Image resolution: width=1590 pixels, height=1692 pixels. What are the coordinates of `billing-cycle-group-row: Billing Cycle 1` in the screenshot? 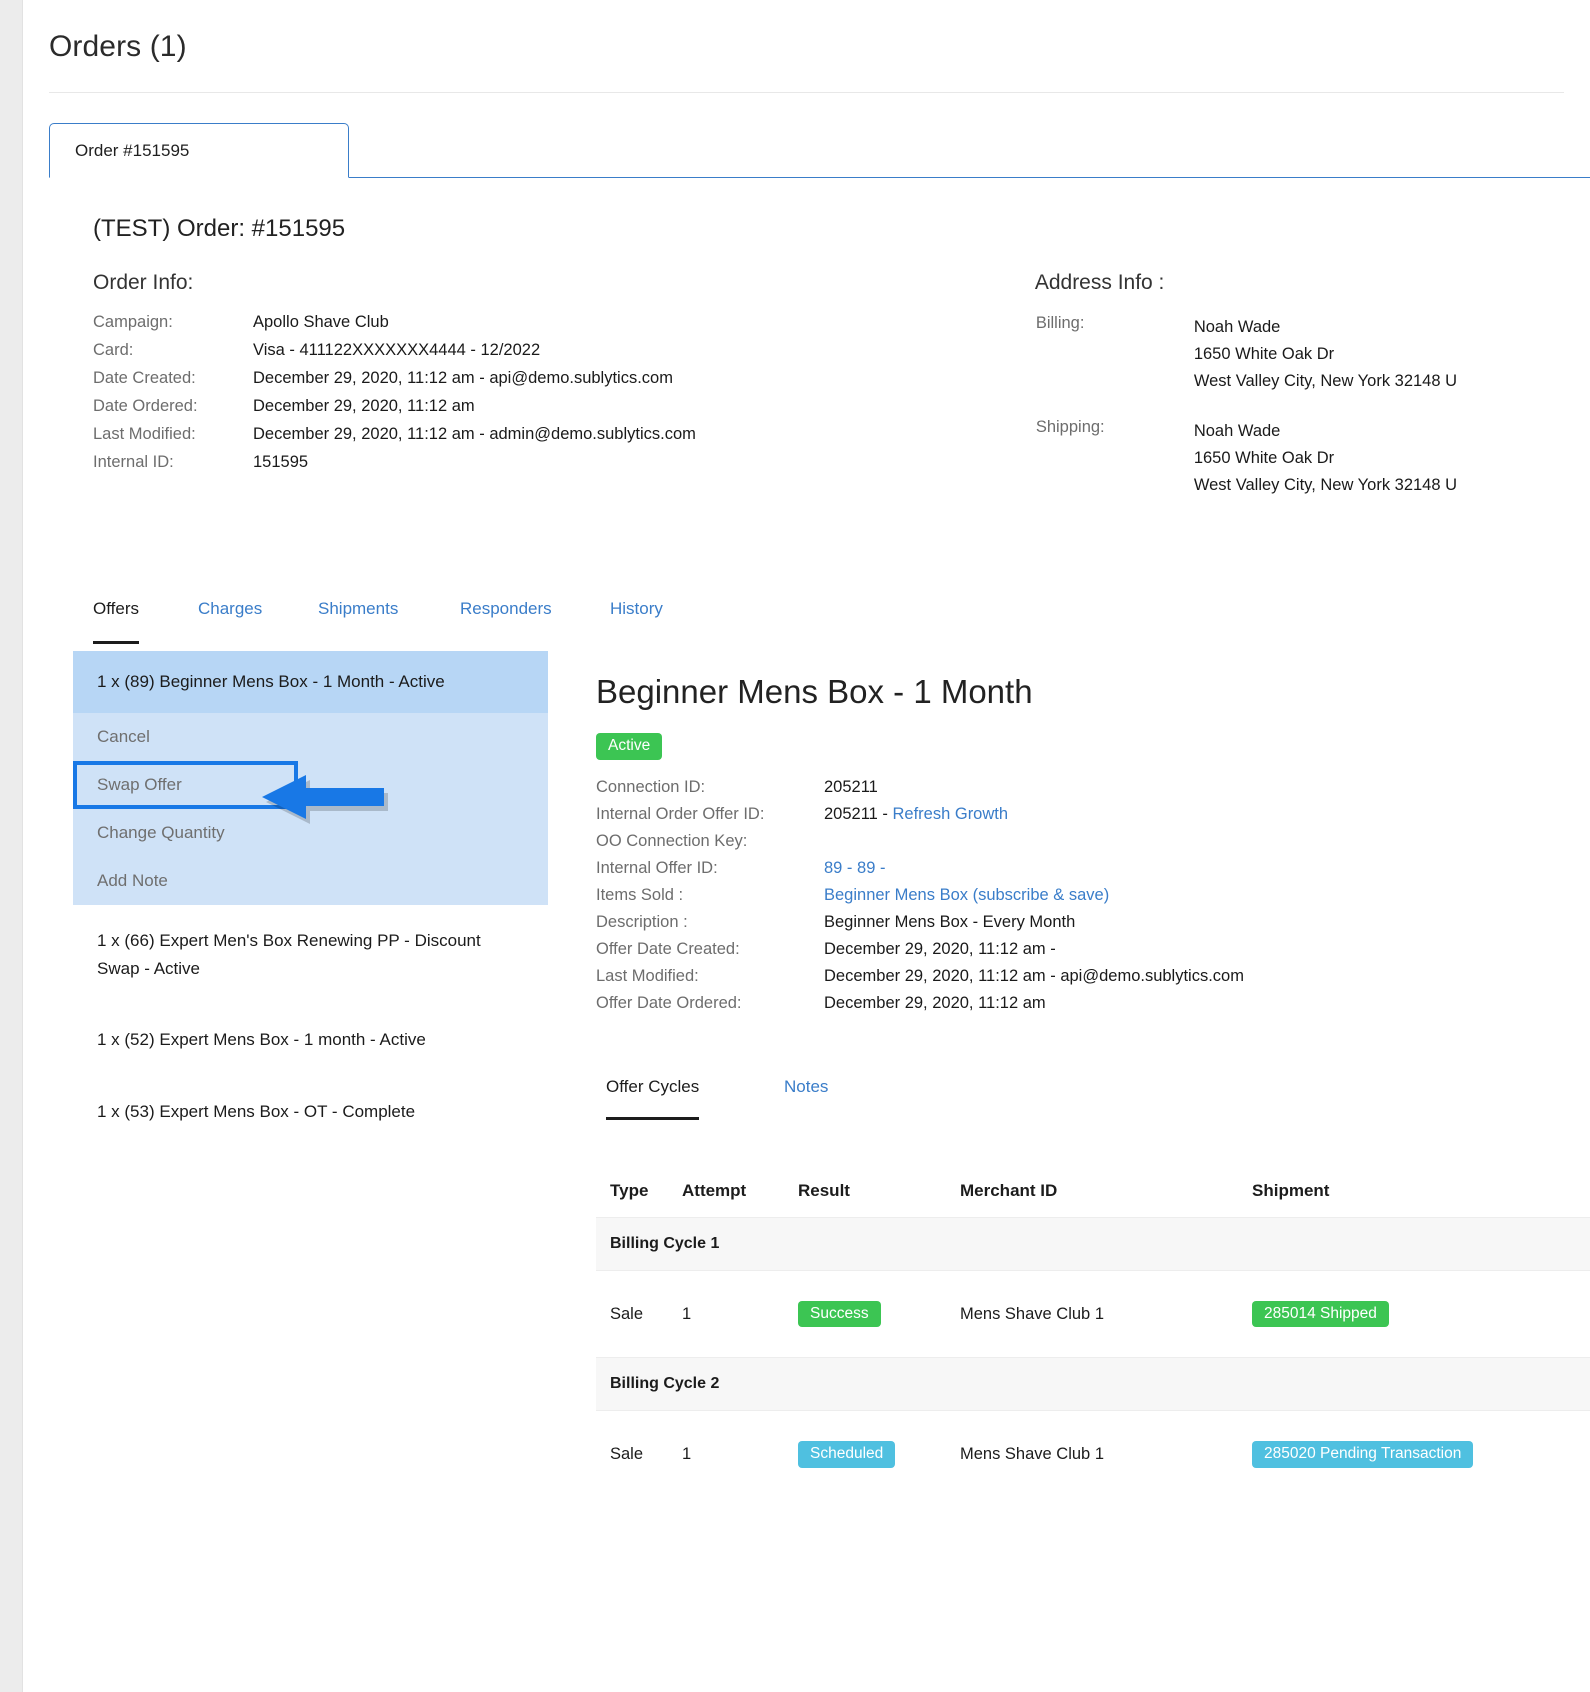 It's located at (1093, 1243).